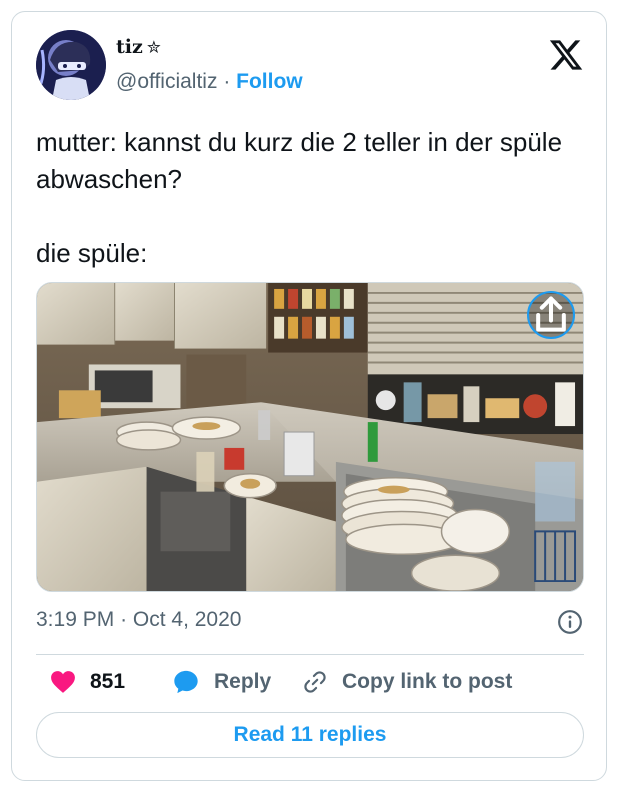 The width and height of the screenshot is (620, 794). What do you see at coordinates (166, 81) in the screenshot?
I see `author-handle: @officialtiz` at bounding box center [166, 81].